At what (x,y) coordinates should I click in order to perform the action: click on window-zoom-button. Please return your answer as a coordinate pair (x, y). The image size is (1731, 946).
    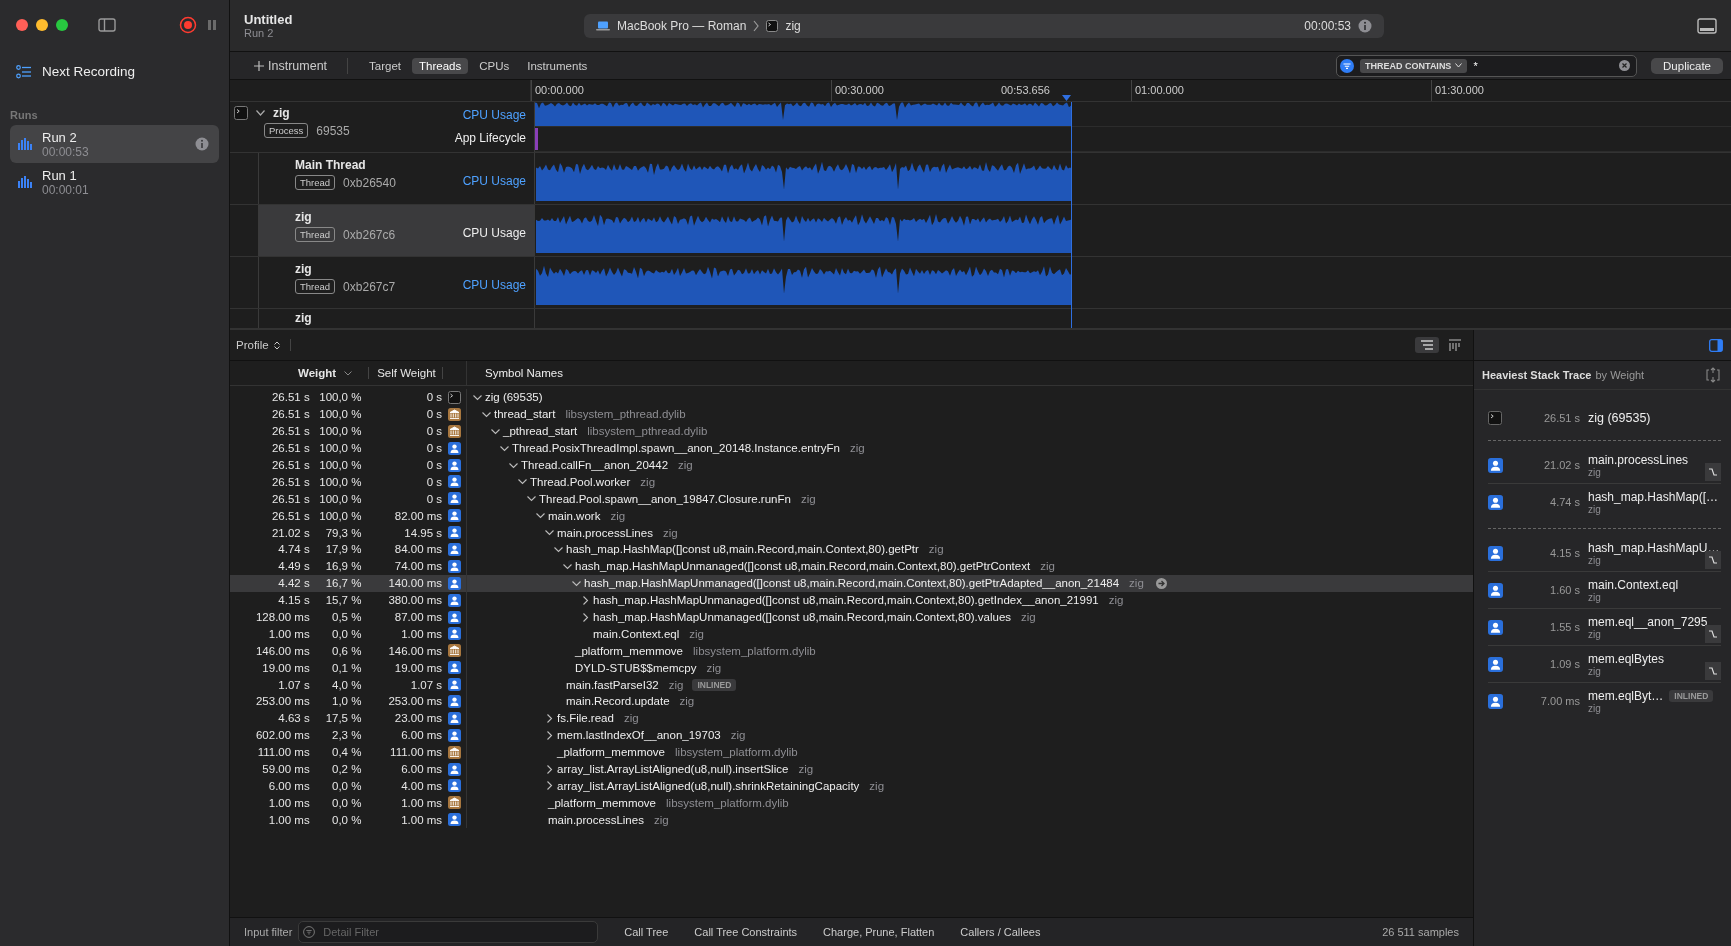
    Looking at the image, I should click on (62, 25).